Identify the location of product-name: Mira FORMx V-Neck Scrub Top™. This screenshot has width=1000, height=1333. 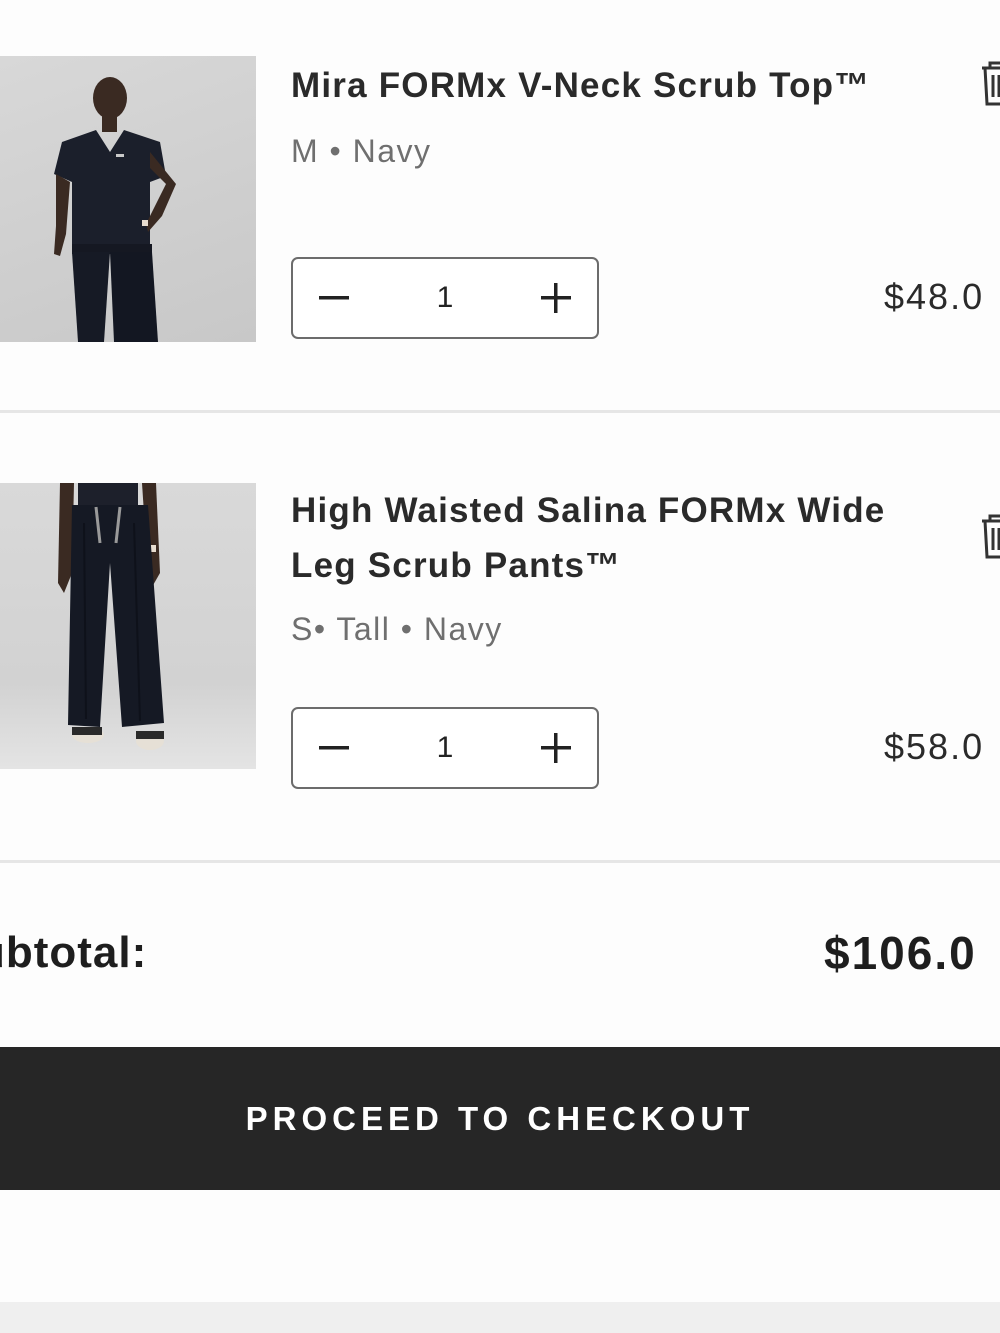
(626, 85).